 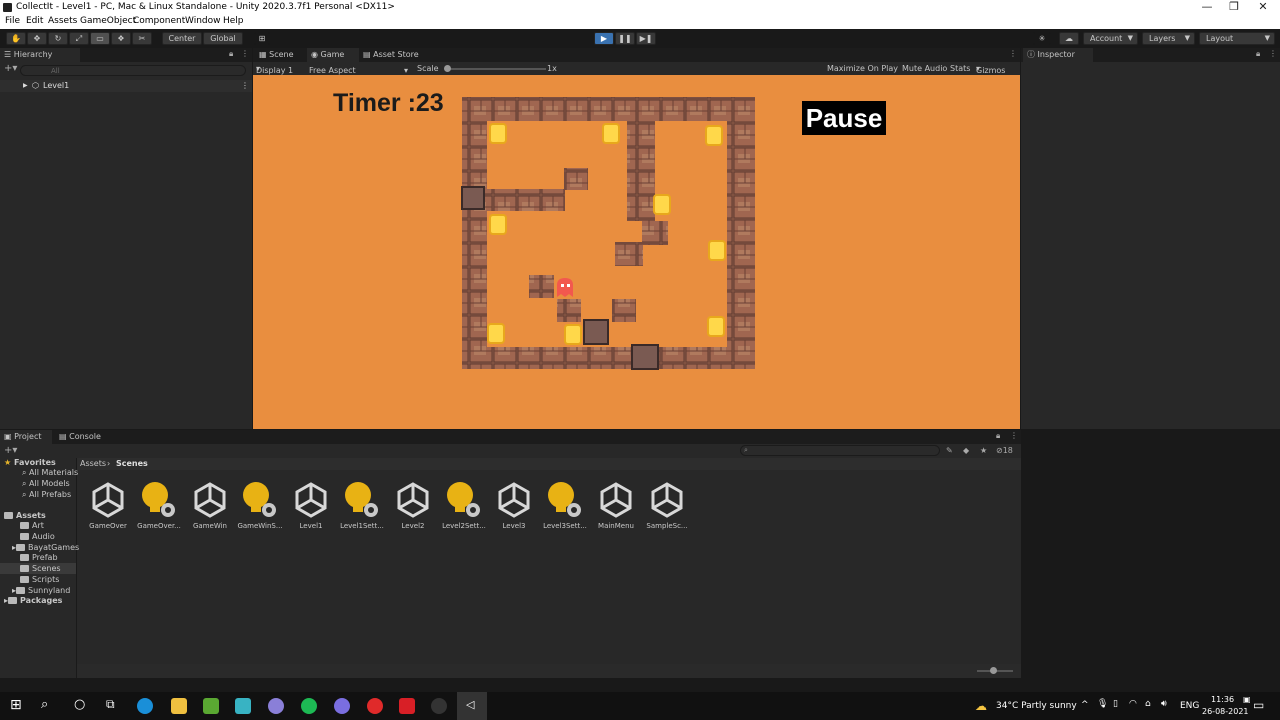 What do you see at coordinates (108, 21) in the screenshot?
I see `menu-gameobject: GameObject` at bounding box center [108, 21].